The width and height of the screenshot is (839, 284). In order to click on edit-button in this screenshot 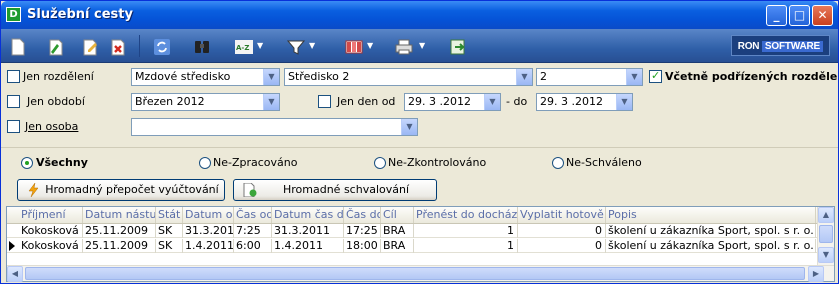, I will do `click(56, 46)`.